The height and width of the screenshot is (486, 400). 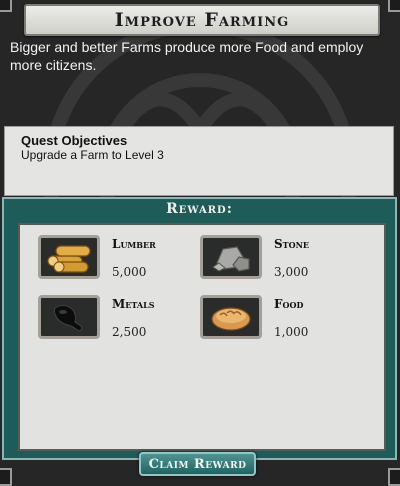 What do you see at coordinates (134, 244) in the screenshot?
I see `reward-item-name: Lumber` at bounding box center [134, 244].